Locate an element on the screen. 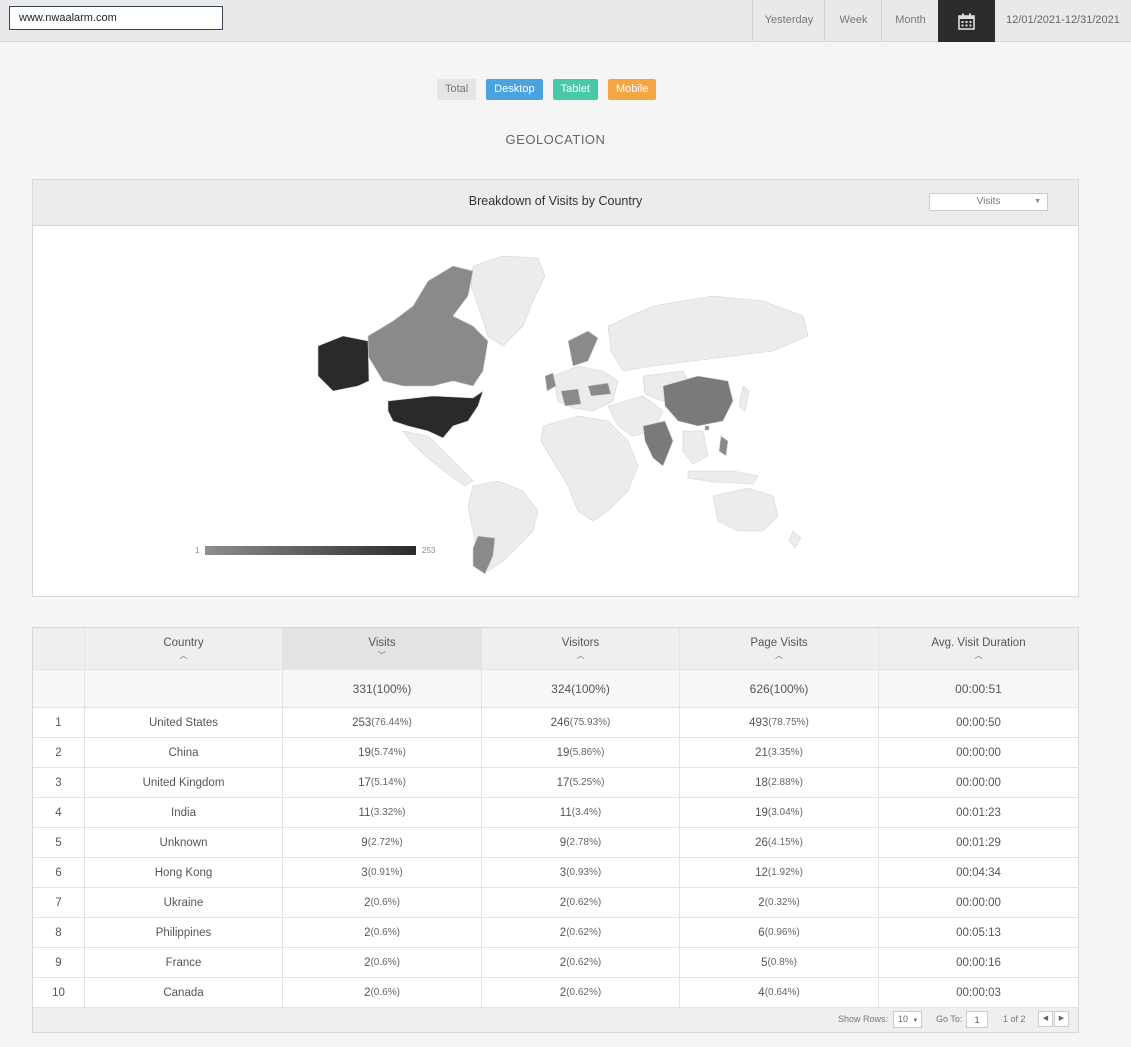 The height and width of the screenshot is (1047, 1131). total-page-visits: 626(100%) is located at coordinates (779, 688).